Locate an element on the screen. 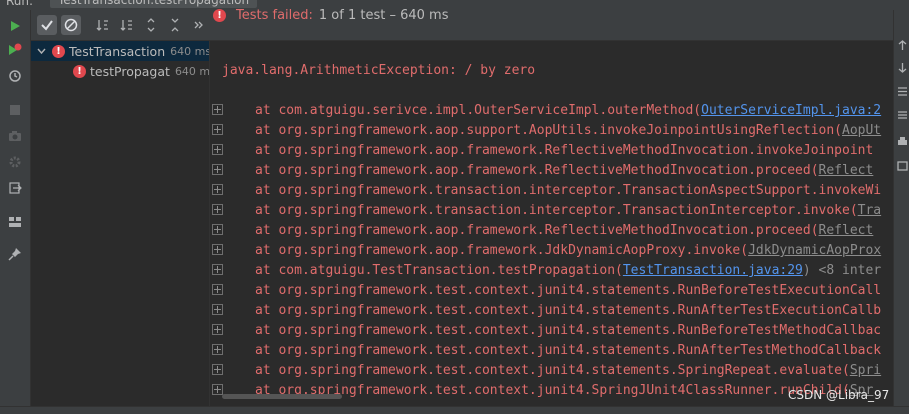  camera-icon is located at coordinates (15, 136).